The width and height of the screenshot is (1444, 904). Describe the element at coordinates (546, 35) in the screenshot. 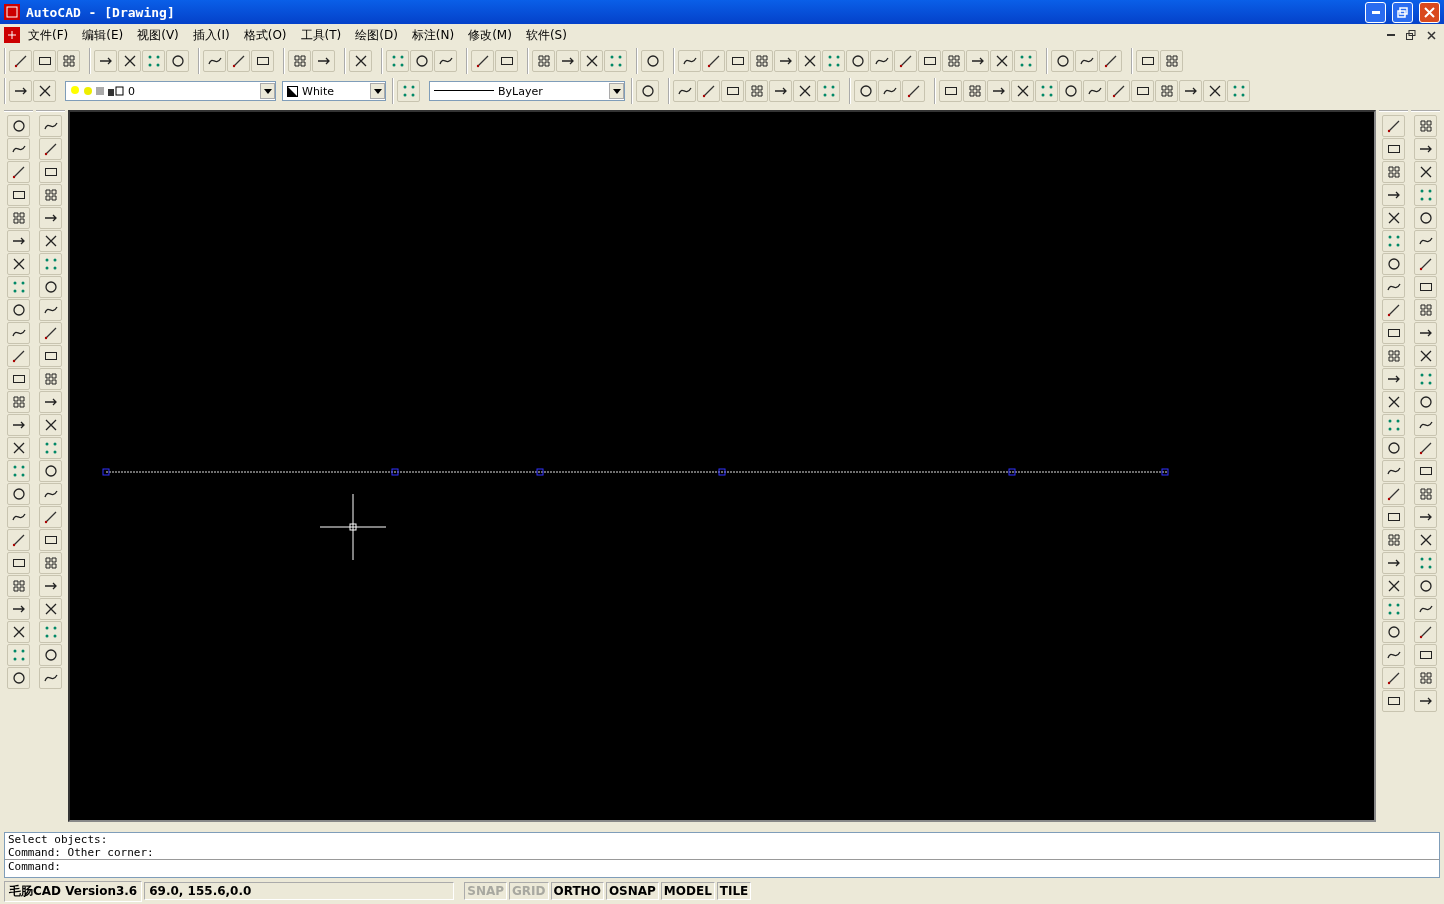

I see `menu-item: 软件(S)` at that location.